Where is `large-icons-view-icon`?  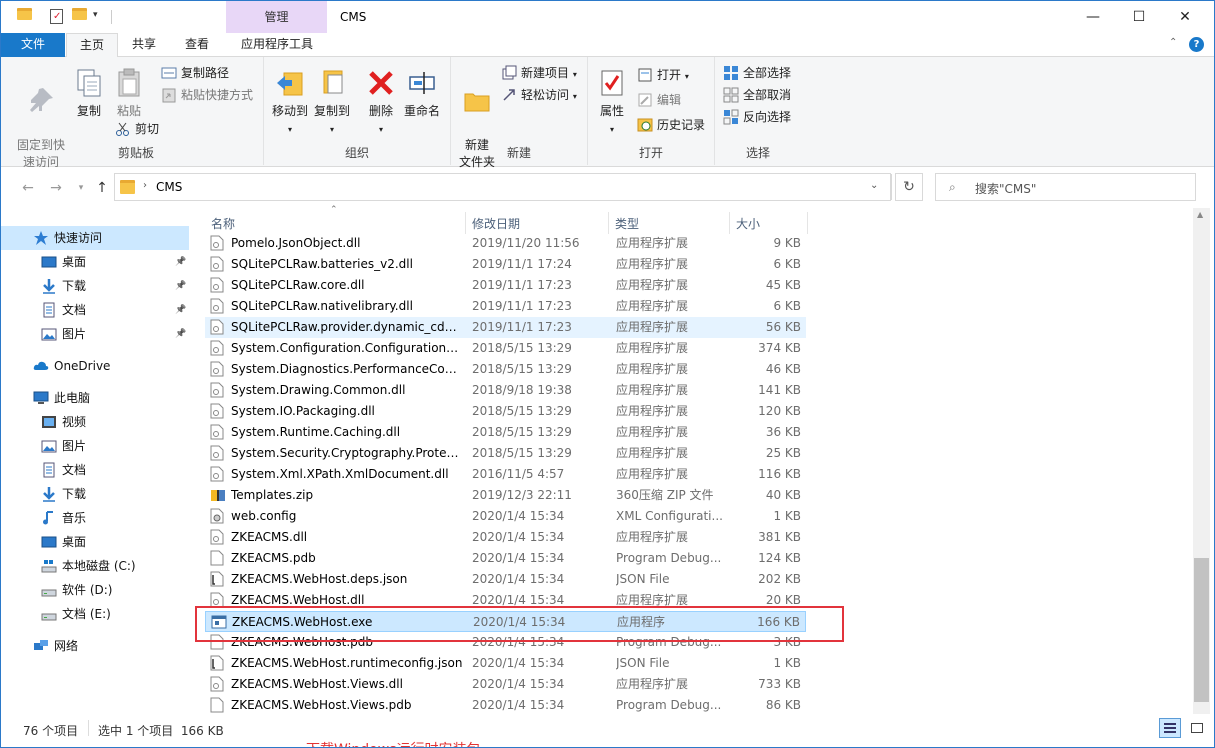
large-icons-view-icon is located at coordinates (1197, 728).